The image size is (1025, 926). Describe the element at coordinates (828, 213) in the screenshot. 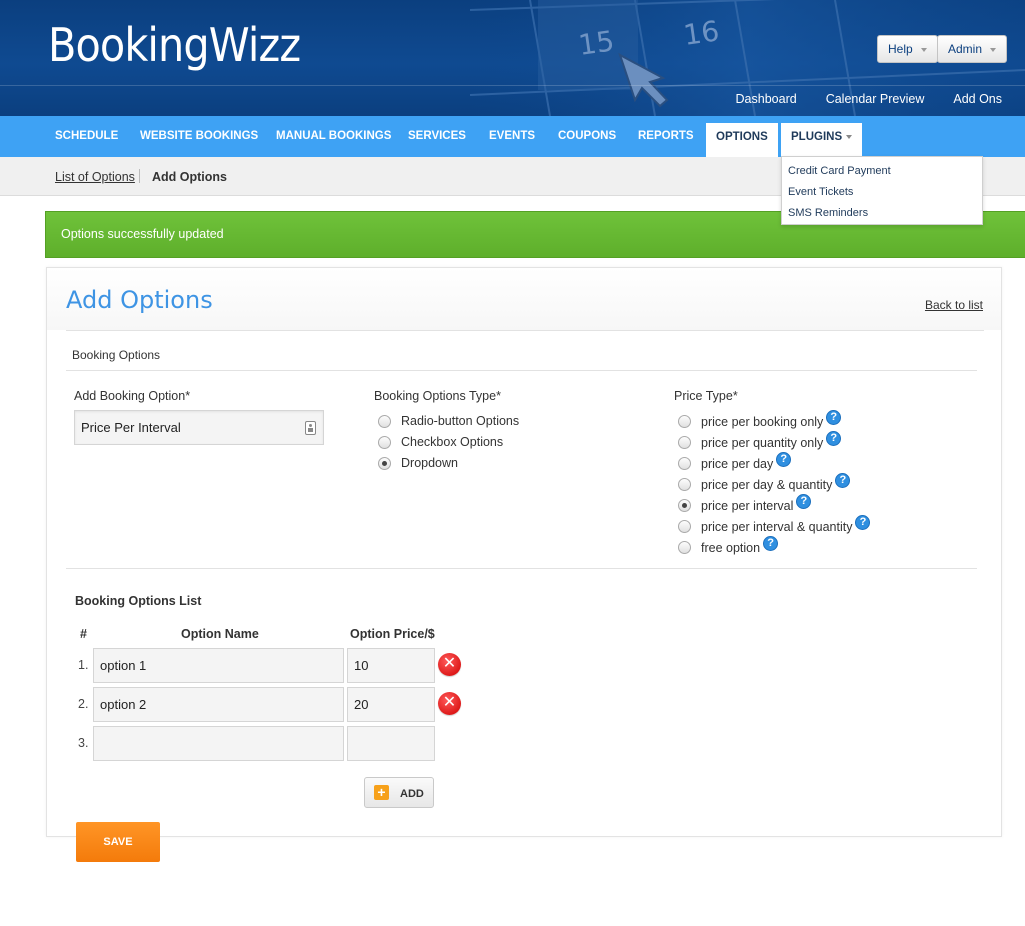

I see `menu-item-sms-reminders: SMS Reminders` at that location.